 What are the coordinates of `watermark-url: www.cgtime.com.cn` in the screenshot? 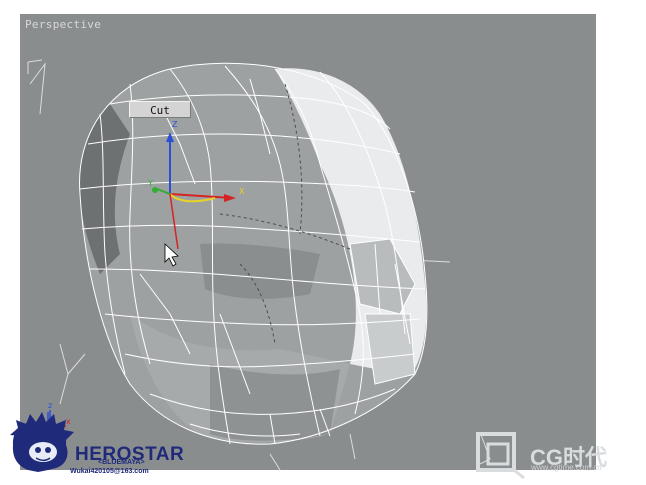 It's located at (566, 467).